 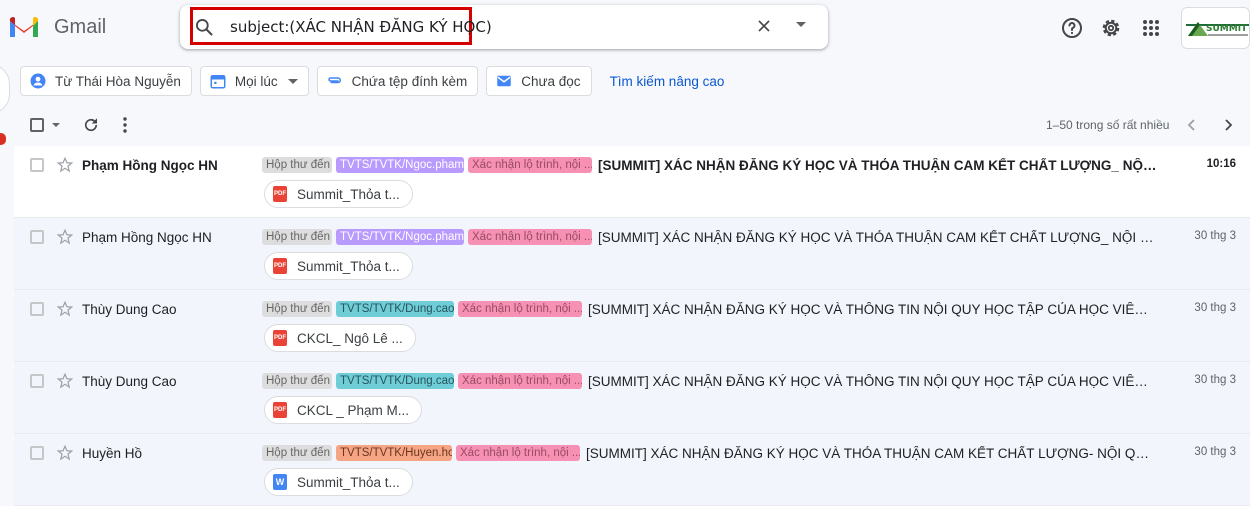 What do you see at coordinates (280, 482) in the screenshot?
I see `word-file-icon: W` at bounding box center [280, 482].